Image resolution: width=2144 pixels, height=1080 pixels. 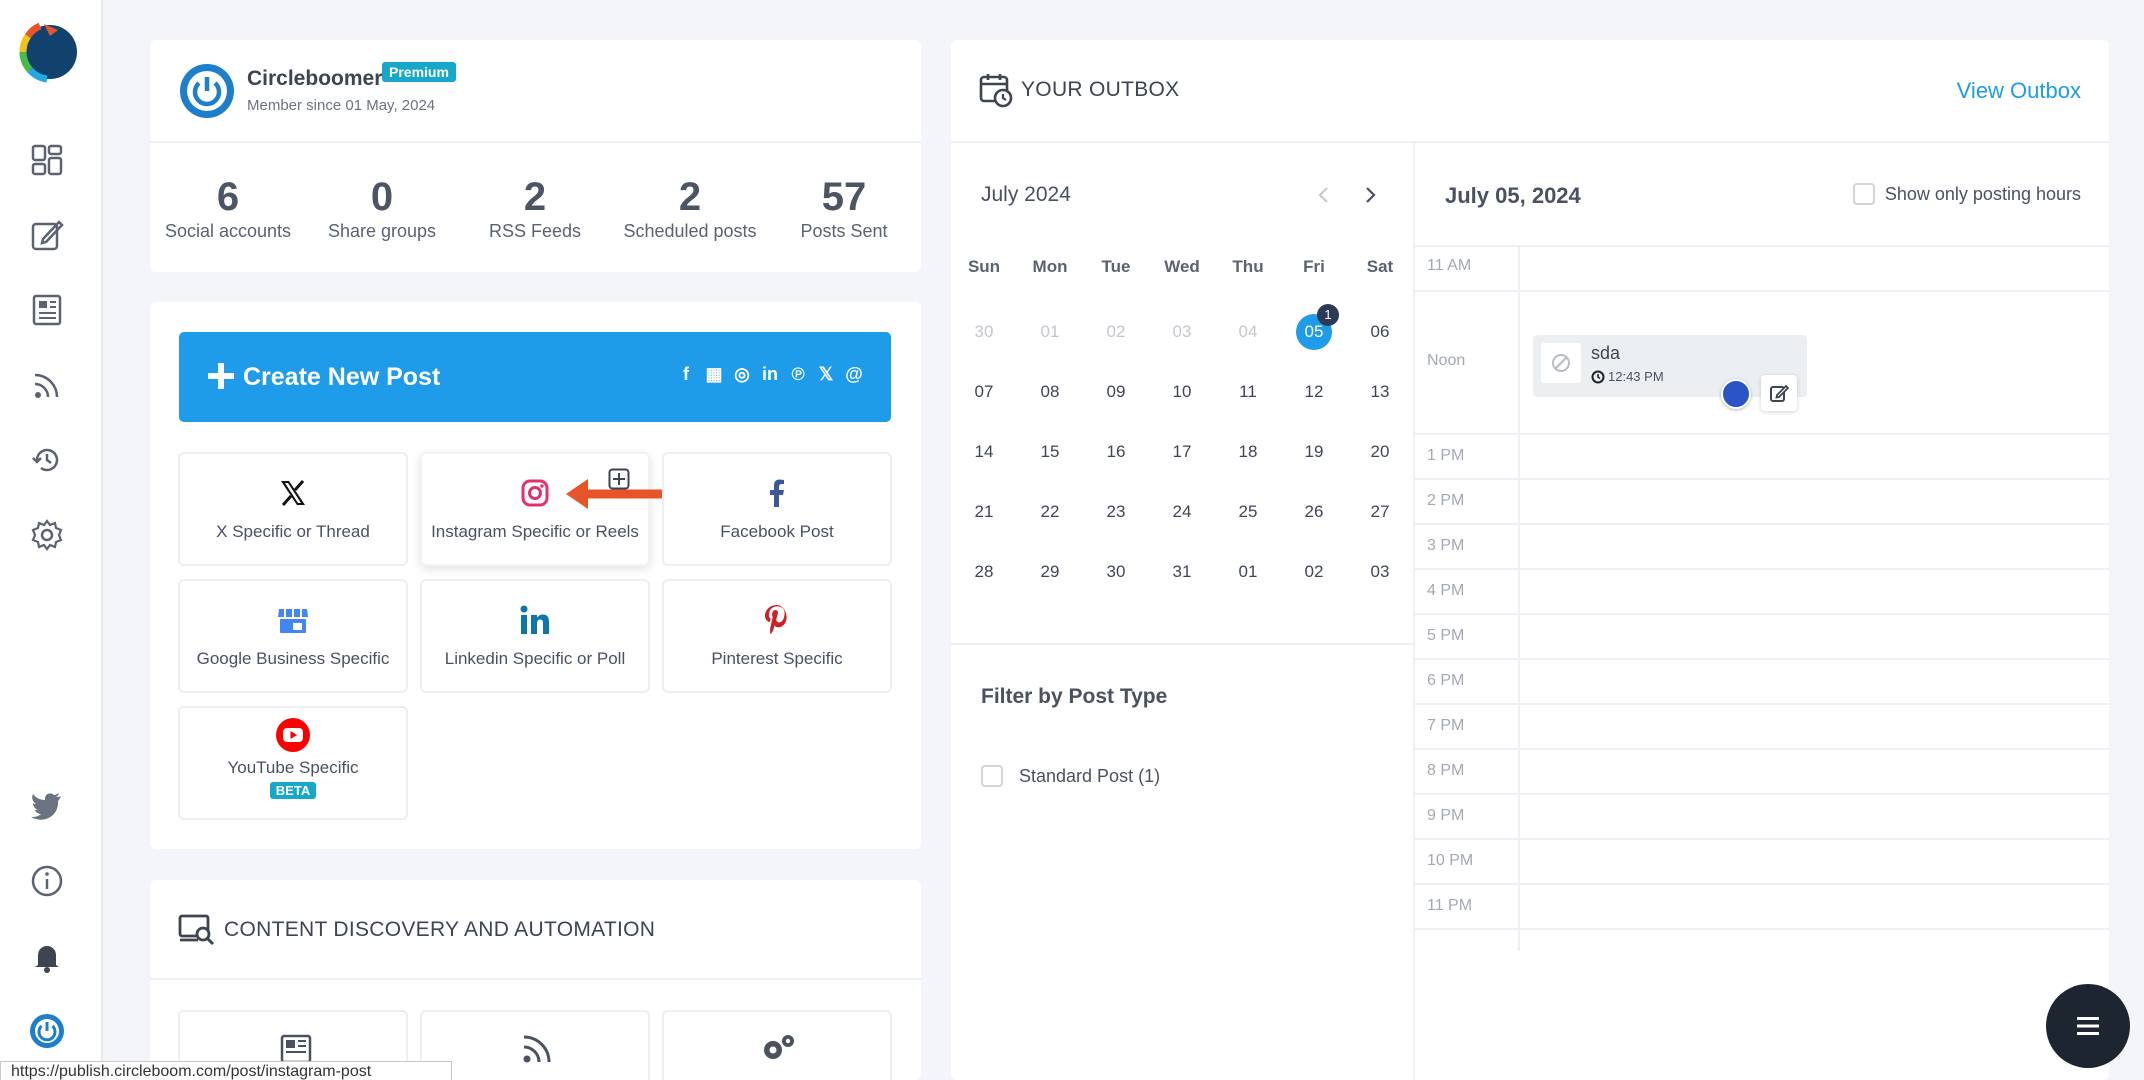 What do you see at coordinates (1380, 452) in the screenshot?
I see `calendar-day: 20` at bounding box center [1380, 452].